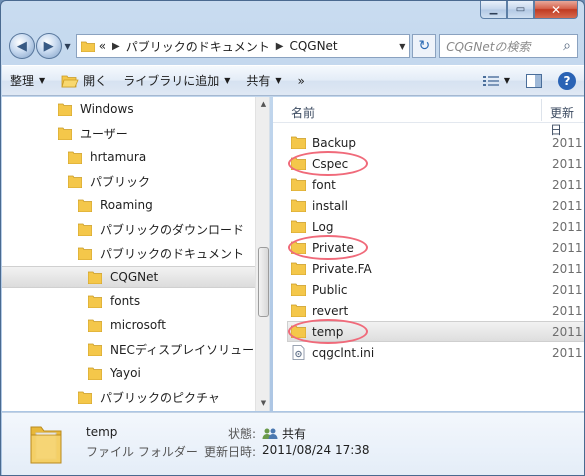  What do you see at coordinates (22, 46) in the screenshot?
I see `back-button: ◀` at bounding box center [22, 46].